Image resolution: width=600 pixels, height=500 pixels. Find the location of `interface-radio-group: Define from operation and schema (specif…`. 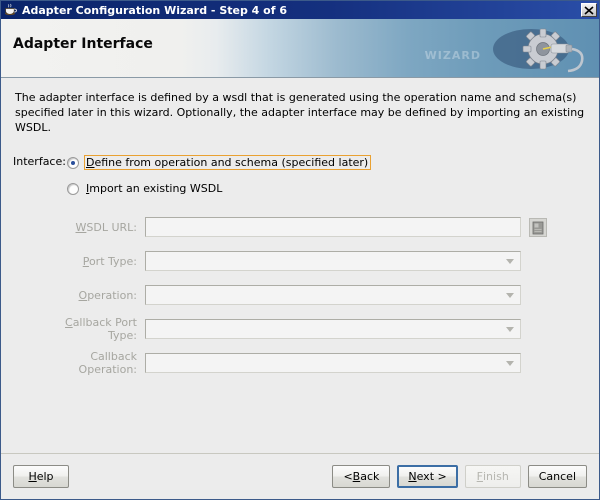

interface-radio-group: Define from operation and schema (specif… is located at coordinates (327, 175).